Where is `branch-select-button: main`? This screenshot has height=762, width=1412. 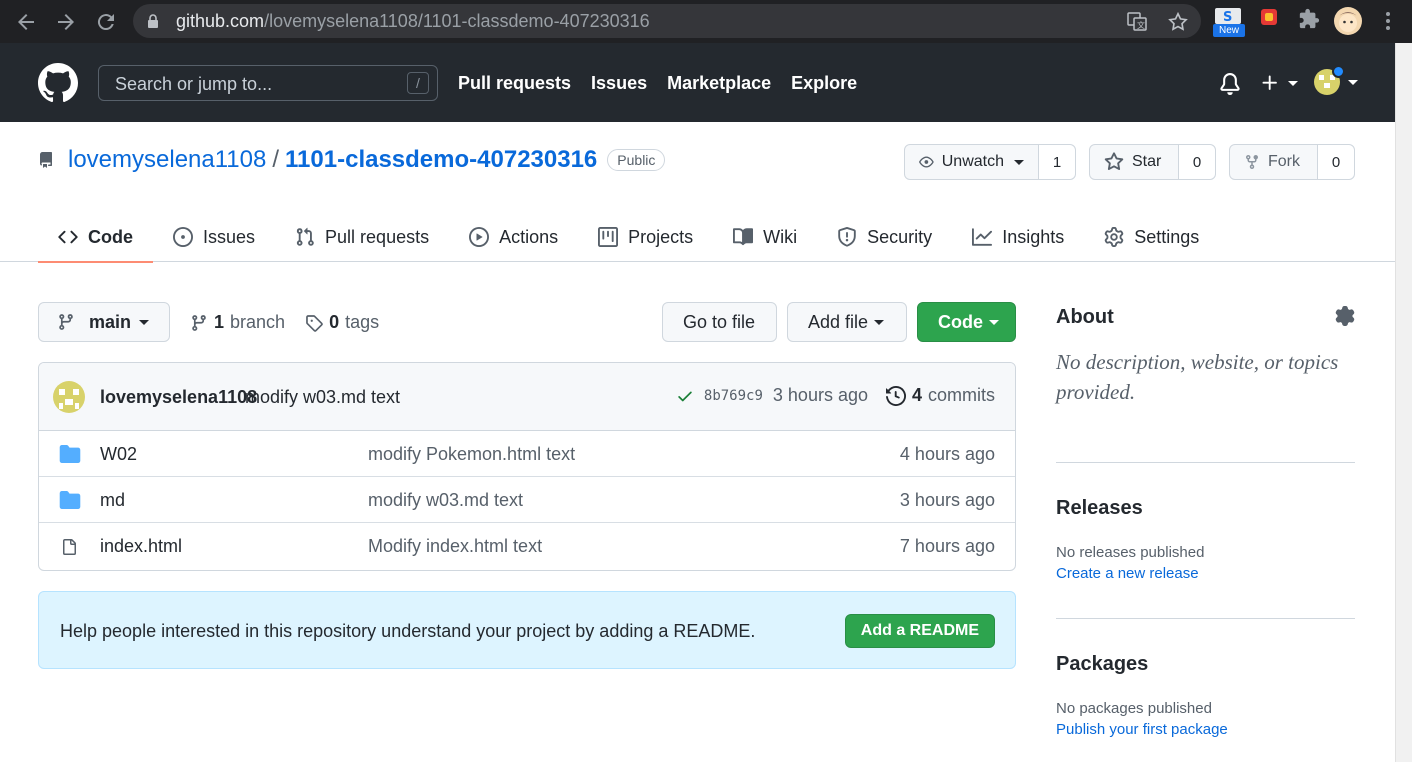 branch-select-button: main is located at coordinates (104, 322).